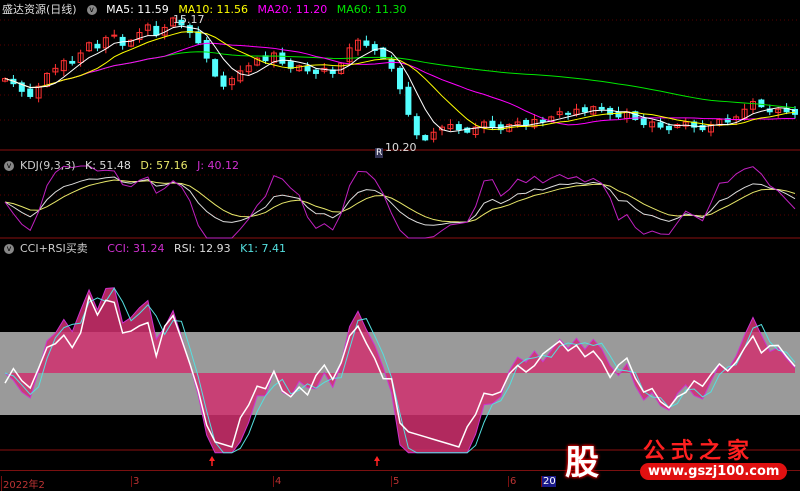  What do you see at coordinates (512, 481) in the screenshot?
I see `axis-tick: 6` at bounding box center [512, 481].